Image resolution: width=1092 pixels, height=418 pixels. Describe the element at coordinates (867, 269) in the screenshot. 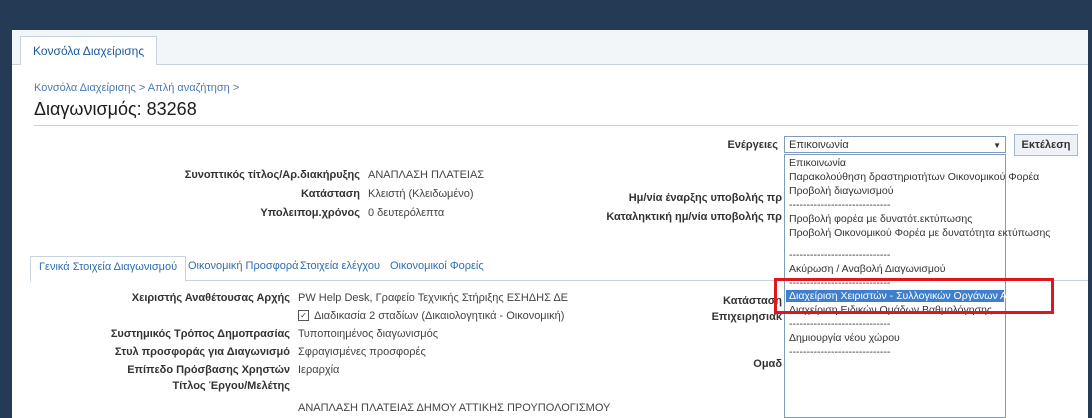

I see `option-cancel-postpone: Ακύρωση / Αναβολή Διαγωνισμού` at that location.